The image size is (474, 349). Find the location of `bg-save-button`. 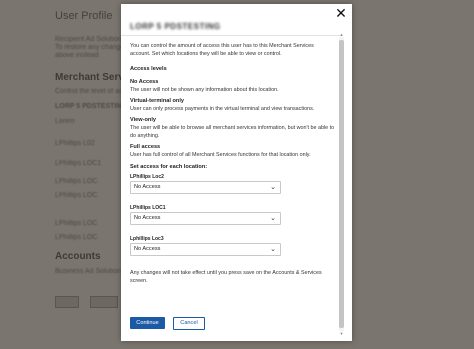

bg-save-button is located at coordinates (67, 302).